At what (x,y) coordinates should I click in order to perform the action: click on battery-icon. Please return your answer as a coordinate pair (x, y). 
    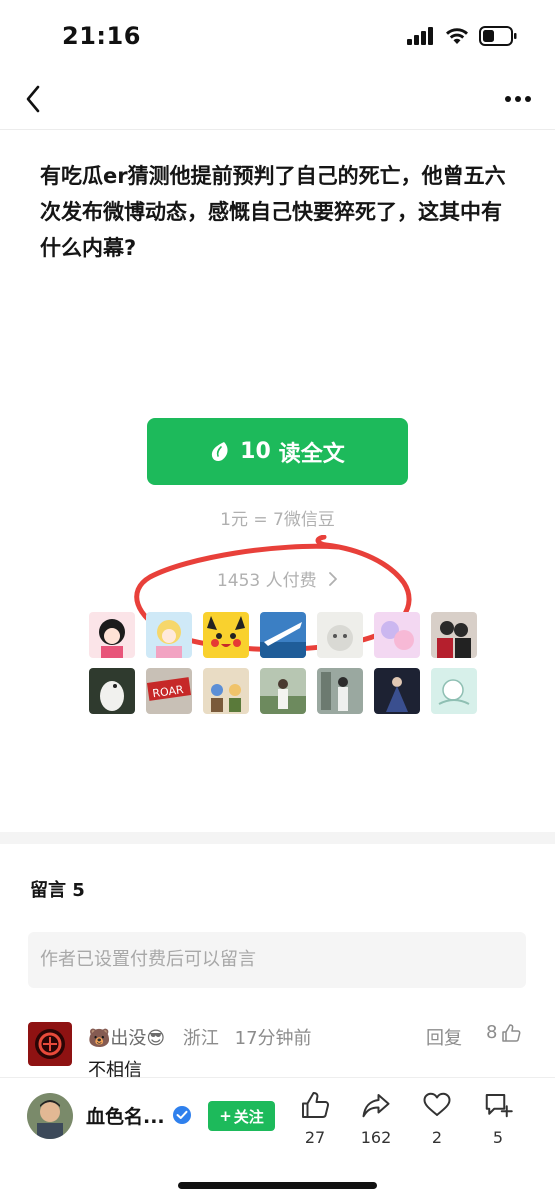
    Looking at the image, I should click on (498, 36).